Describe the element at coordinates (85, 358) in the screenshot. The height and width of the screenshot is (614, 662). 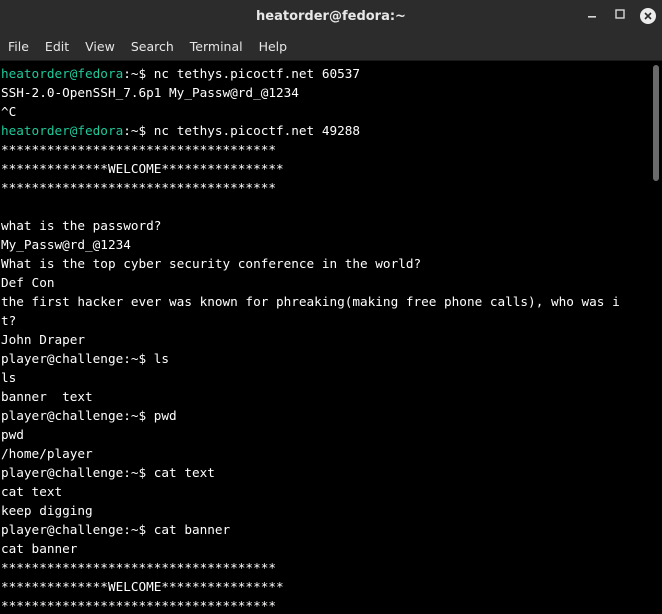
I see `terminal-line-text: player@challenge:~$ ls` at that location.